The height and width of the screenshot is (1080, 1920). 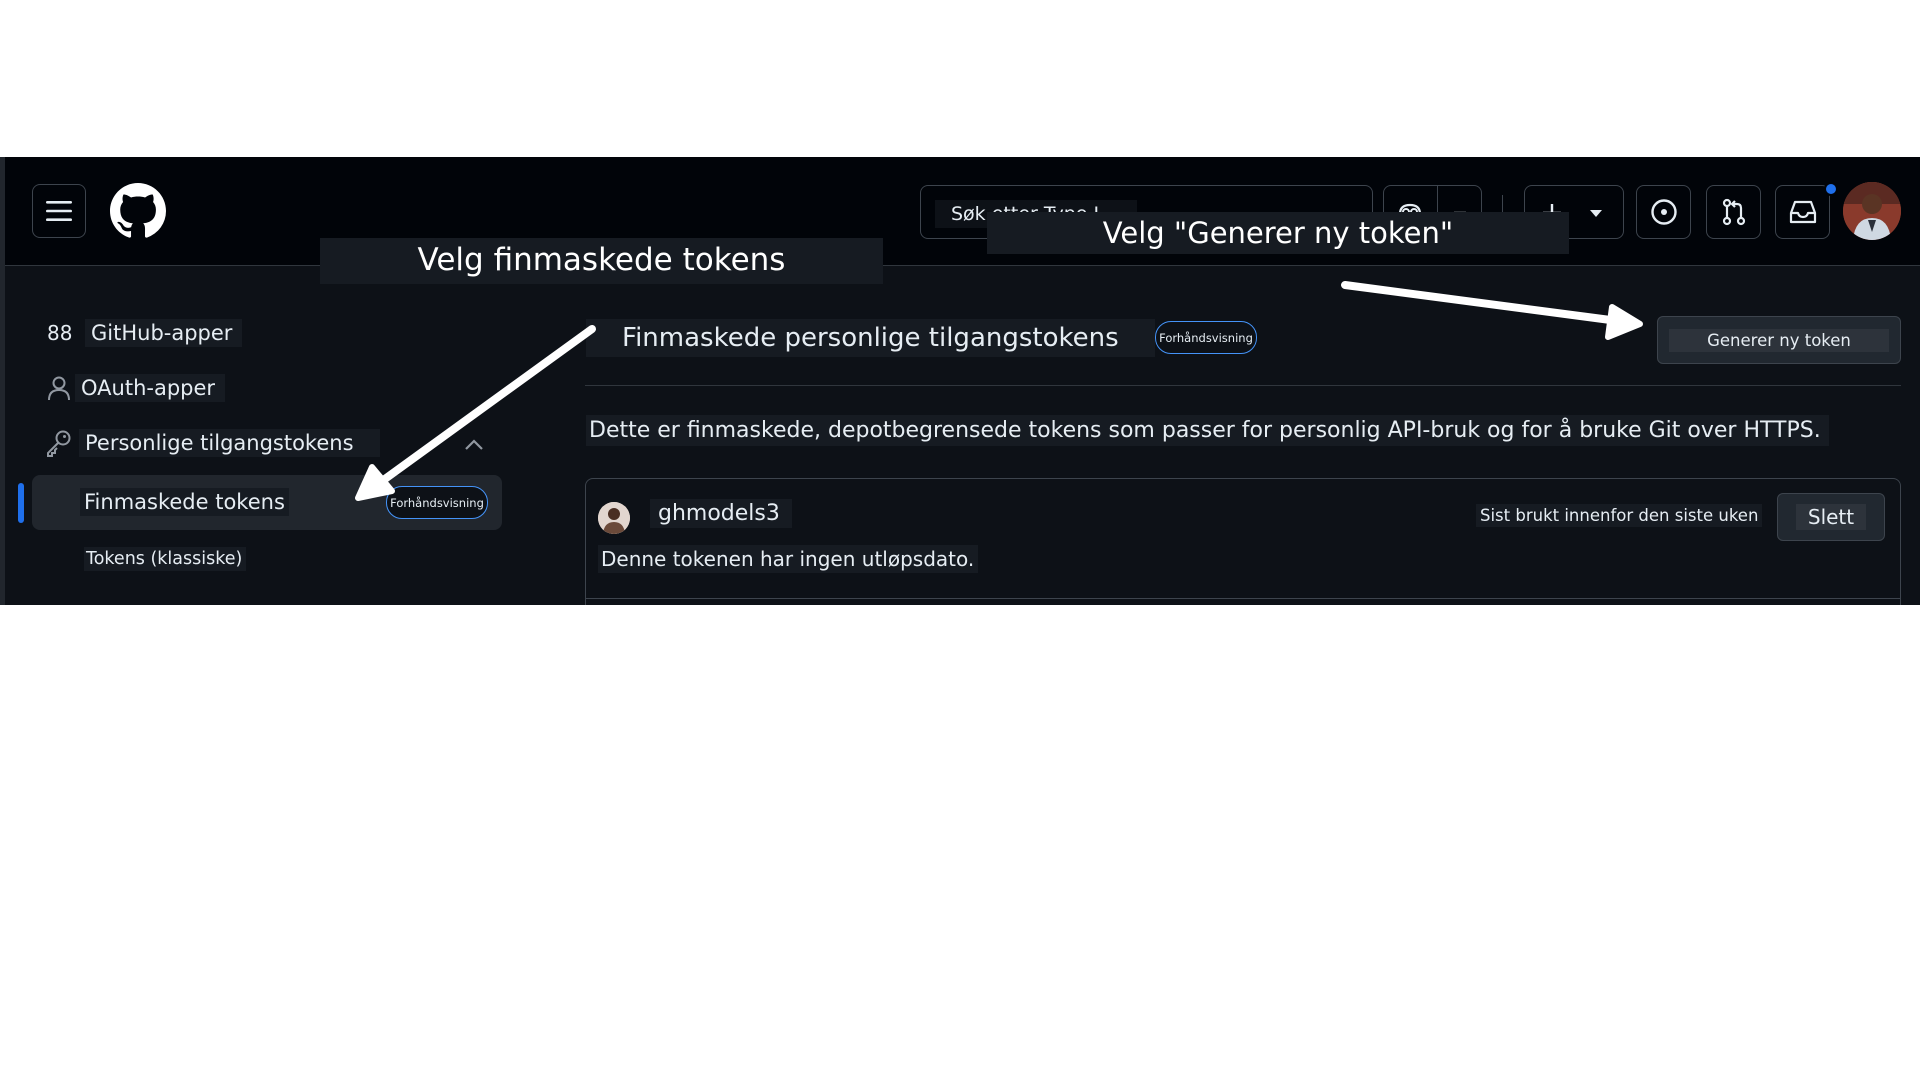 I want to click on delete-token-button: Slett, so click(x=1831, y=517).